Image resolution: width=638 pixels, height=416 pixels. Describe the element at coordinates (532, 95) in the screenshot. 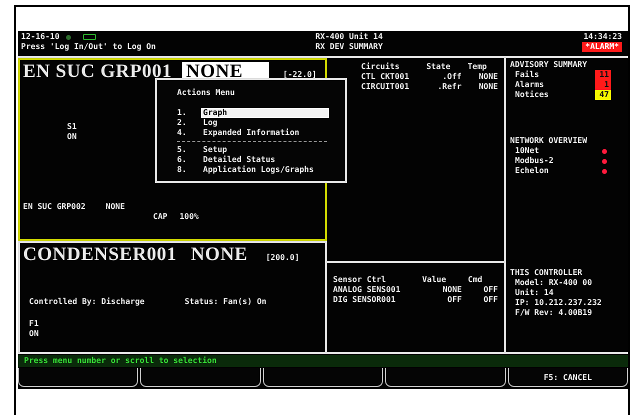

I see `advisory-label: Notices` at that location.